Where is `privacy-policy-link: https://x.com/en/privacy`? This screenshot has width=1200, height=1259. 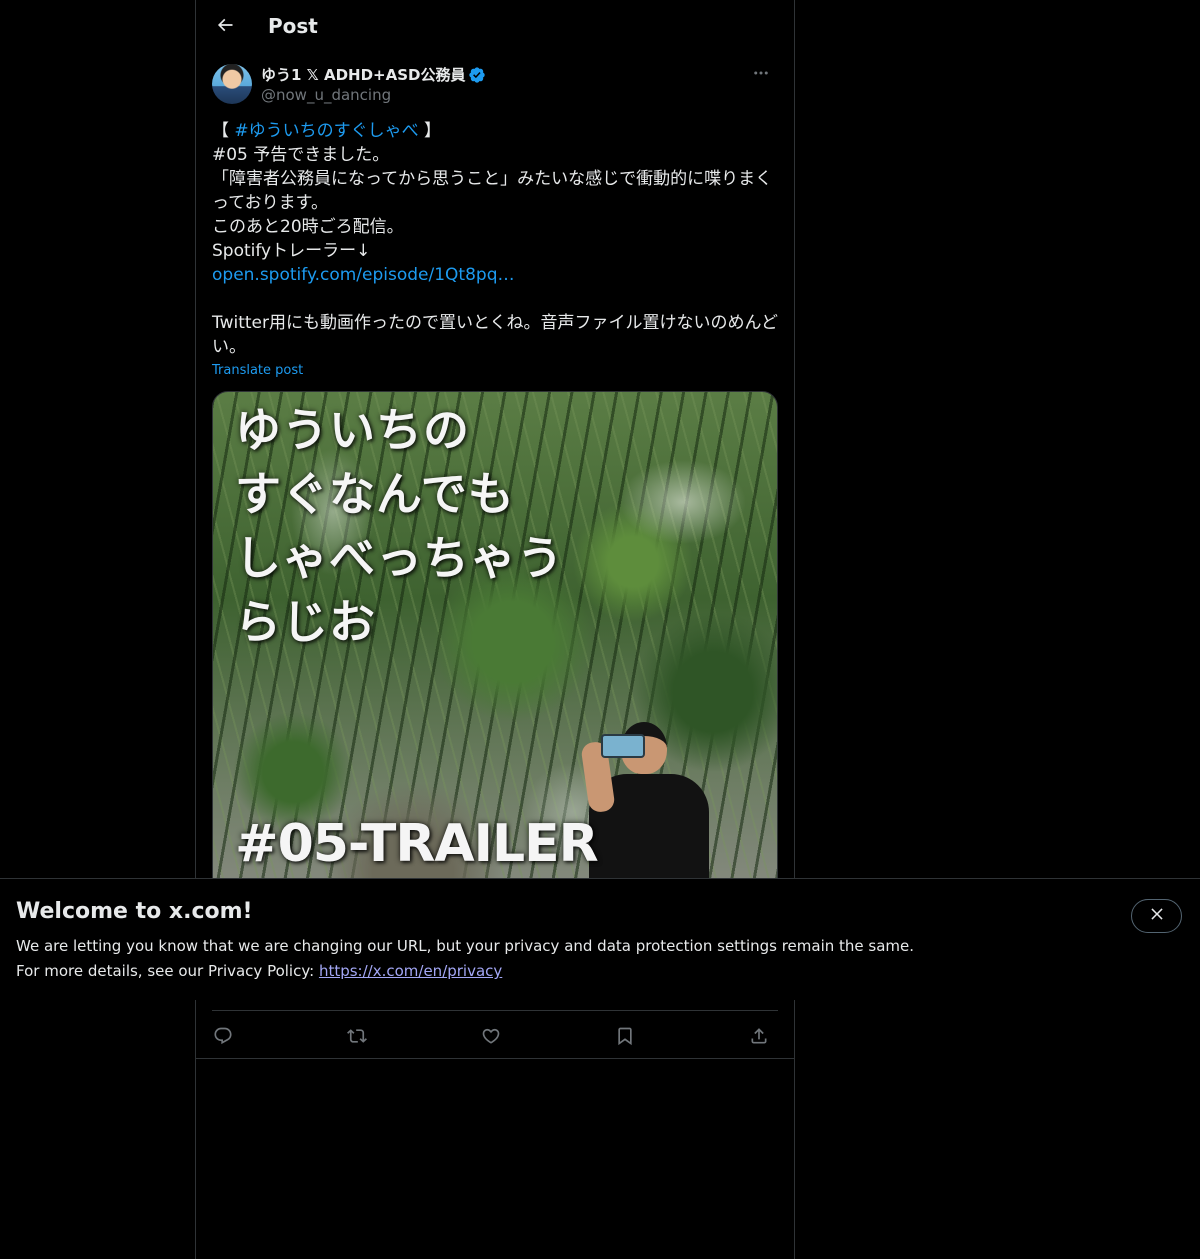
privacy-policy-link: https://x.com/en/privacy is located at coordinates (410, 971).